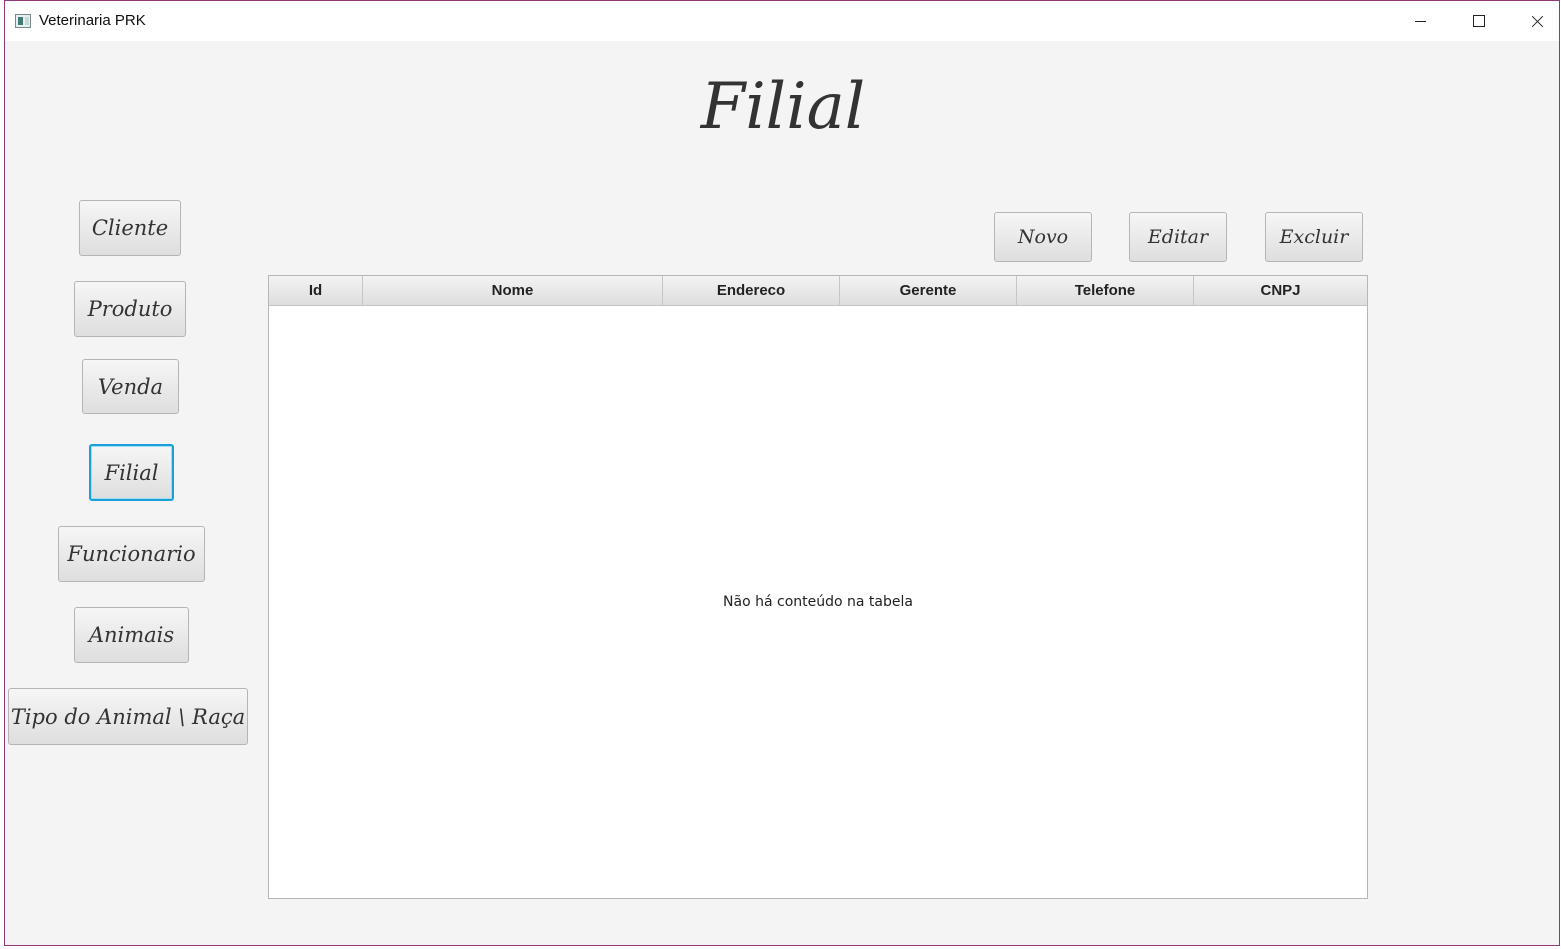 The image size is (1561, 949). I want to click on column-header-cnpj: CNPJ, so click(1280, 290).